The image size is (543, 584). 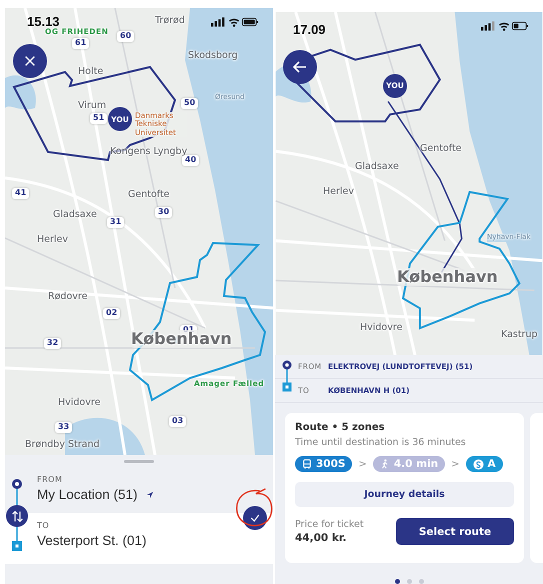 I want to click on map-label: 32, so click(x=53, y=343).